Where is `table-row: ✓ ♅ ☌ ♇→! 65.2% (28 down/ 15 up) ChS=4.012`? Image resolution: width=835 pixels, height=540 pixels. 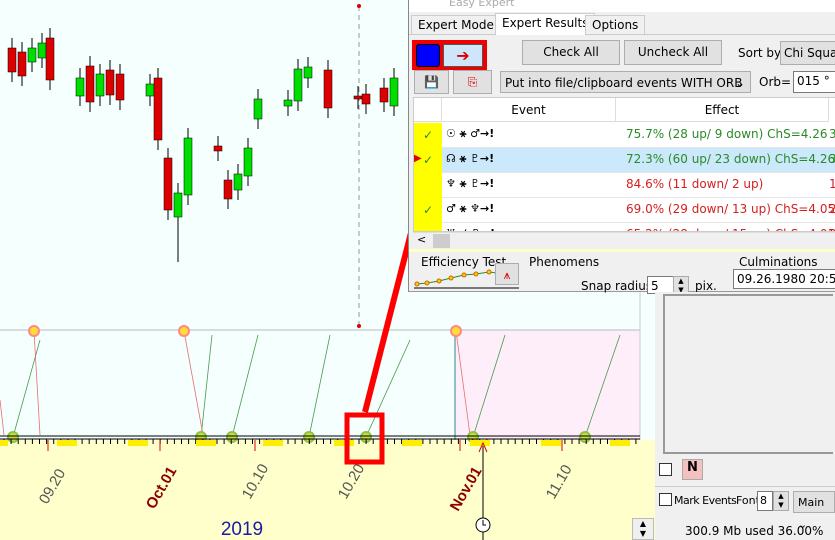 table-row: ✓ ♅ ☌ ♇→! 65.2% (28 down/ 15 up) ChS=4.012 is located at coordinates (624, 227).